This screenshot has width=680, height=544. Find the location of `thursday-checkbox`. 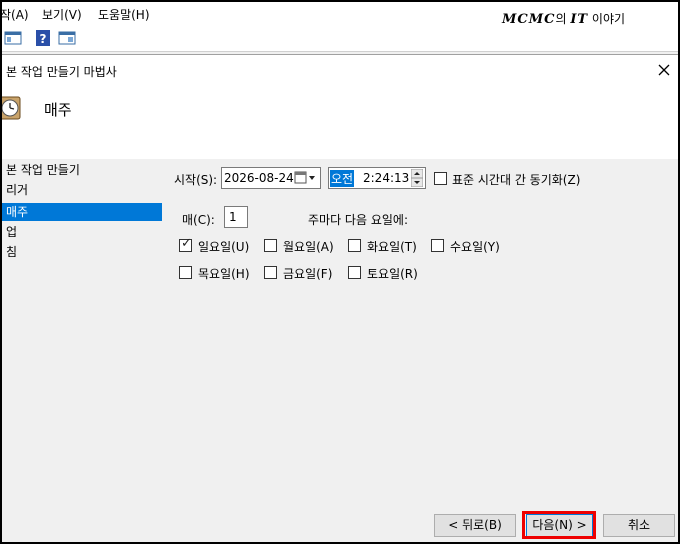

thursday-checkbox is located at coordinates (185, 272).